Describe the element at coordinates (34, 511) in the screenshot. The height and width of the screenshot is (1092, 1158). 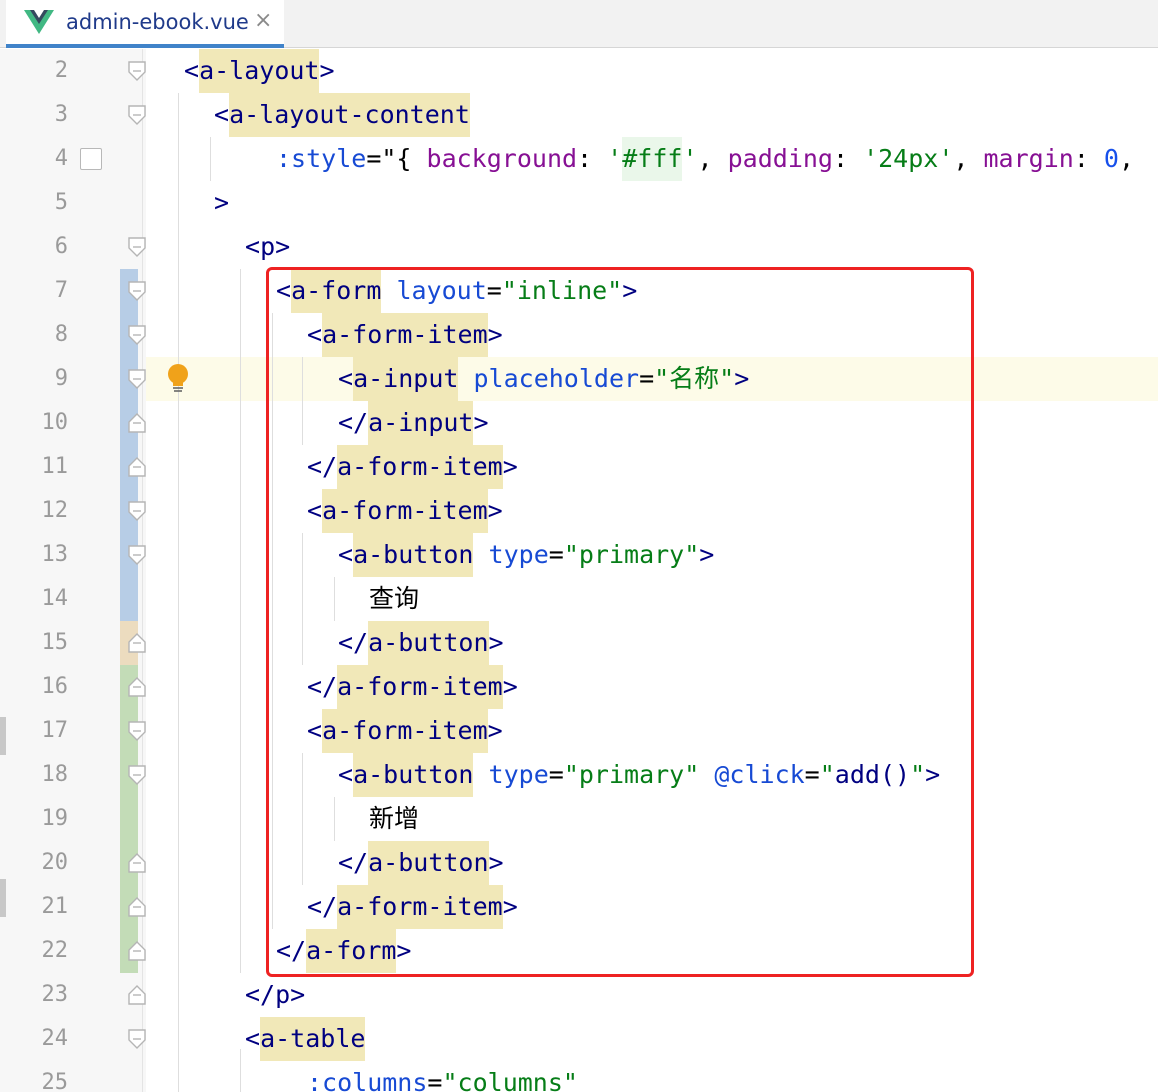
I see `line-number: 12` at that location.